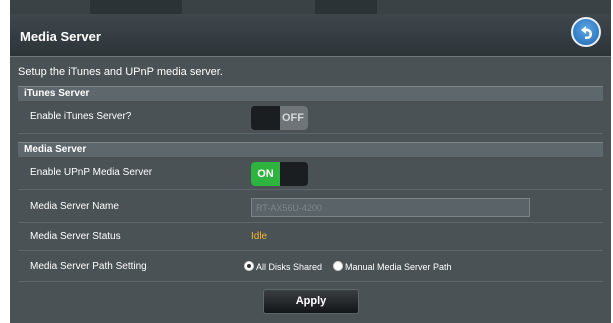 This screenshot has width=613, height=323. I want to click on path-all-disks-radio, so click(249, 266).